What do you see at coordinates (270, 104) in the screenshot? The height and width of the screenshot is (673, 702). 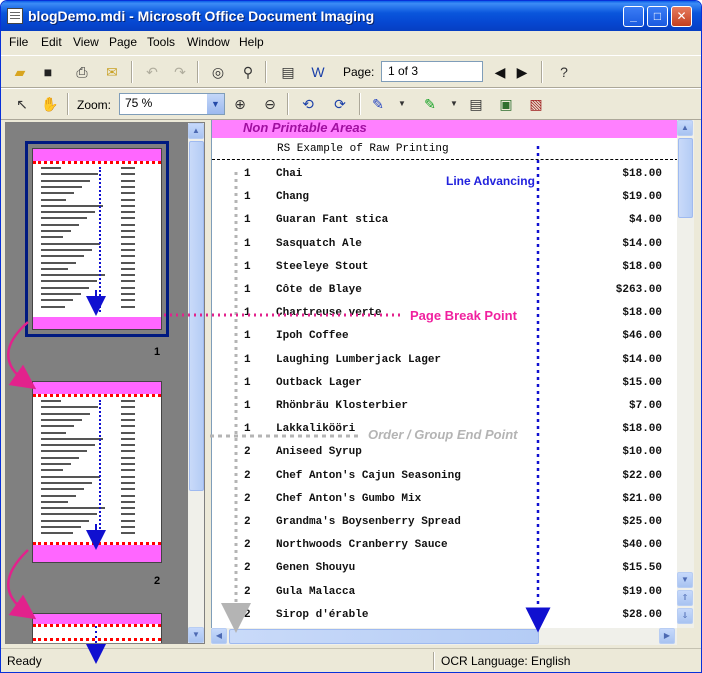 I see `zoom-out-icon: ⊖` at bounding box center [270, 104].